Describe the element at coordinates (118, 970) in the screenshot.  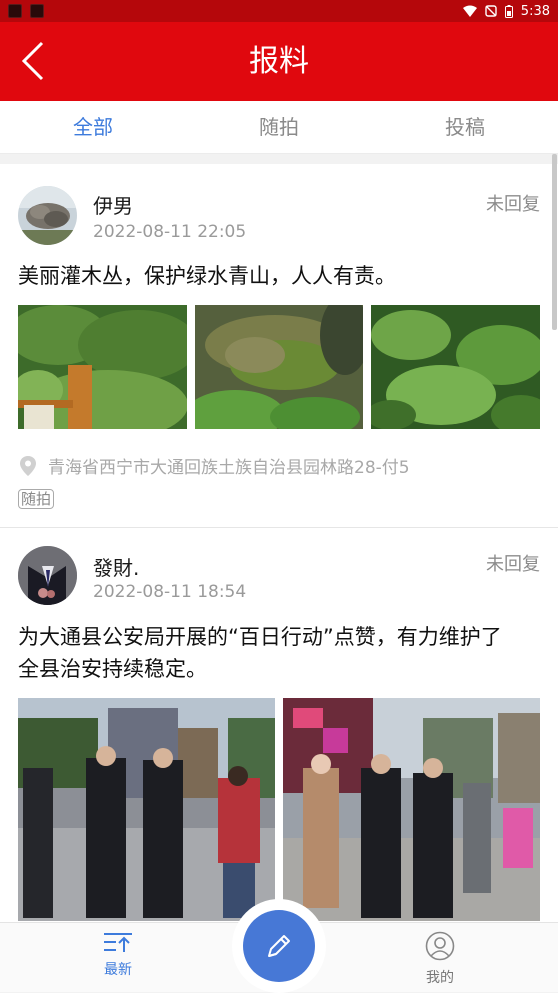
I see `nav-latest-label: 最新` at that location.